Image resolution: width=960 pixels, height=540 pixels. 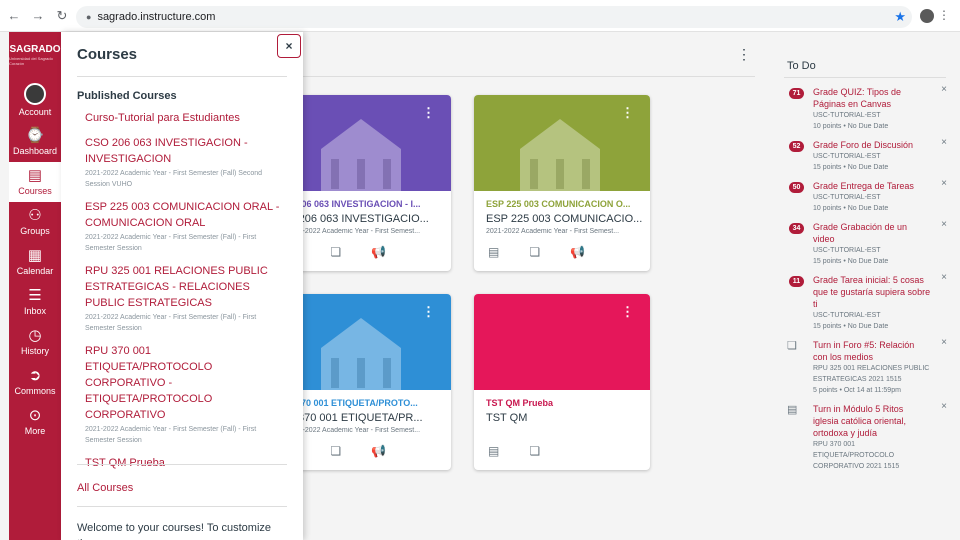 What do you see at coordinates (62, 16) in the screenshot?
I see `reload-icon: ↻` at bounding box center [62, 16].